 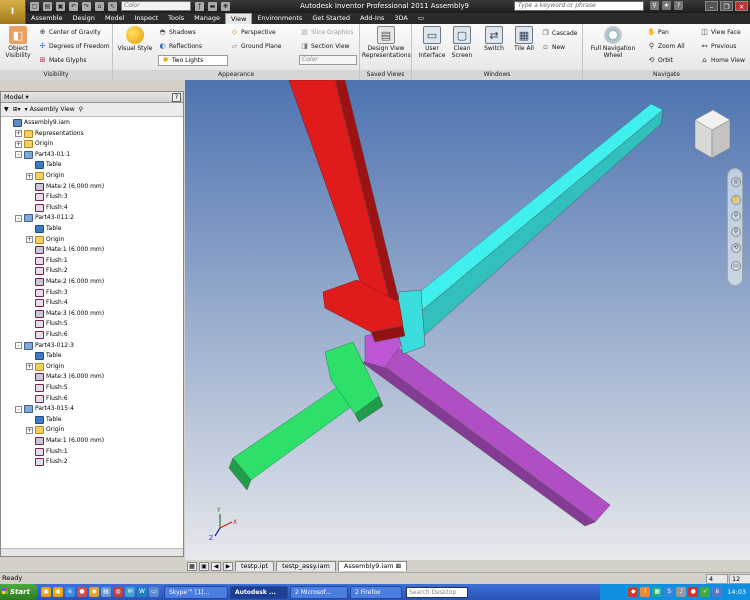 I want to click on tab-inspect: Inspect, so click(x=146, y=18).